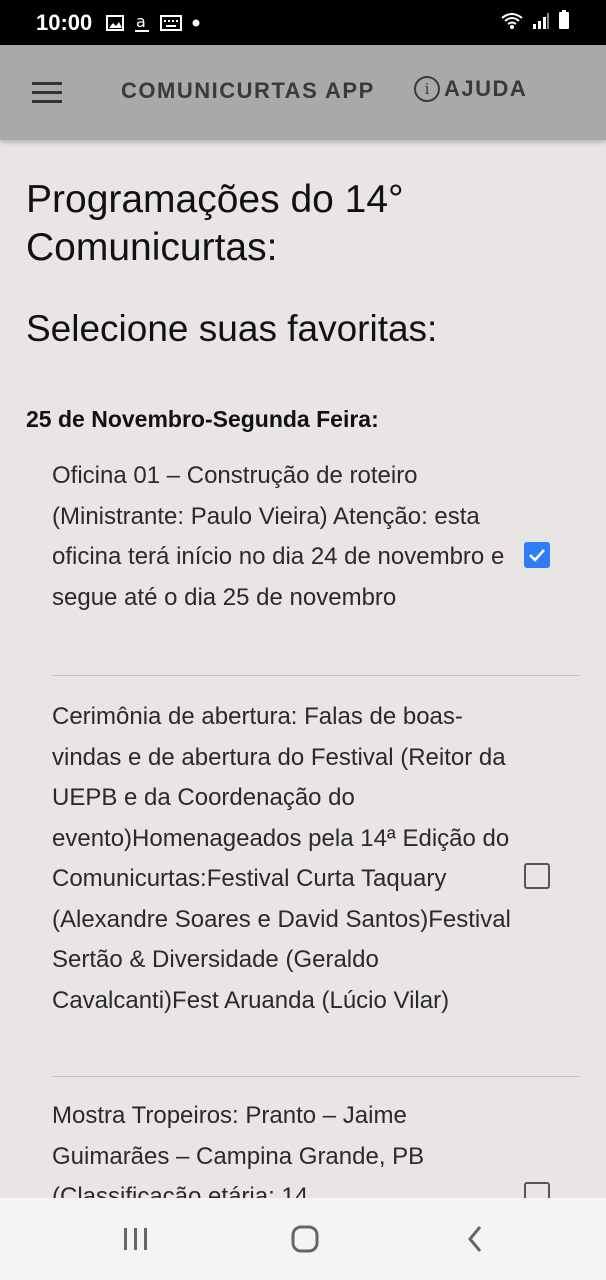  Describe the element at coordinates (136, 1239) in the screenshot. I see `recent-apps-icon` at that location.